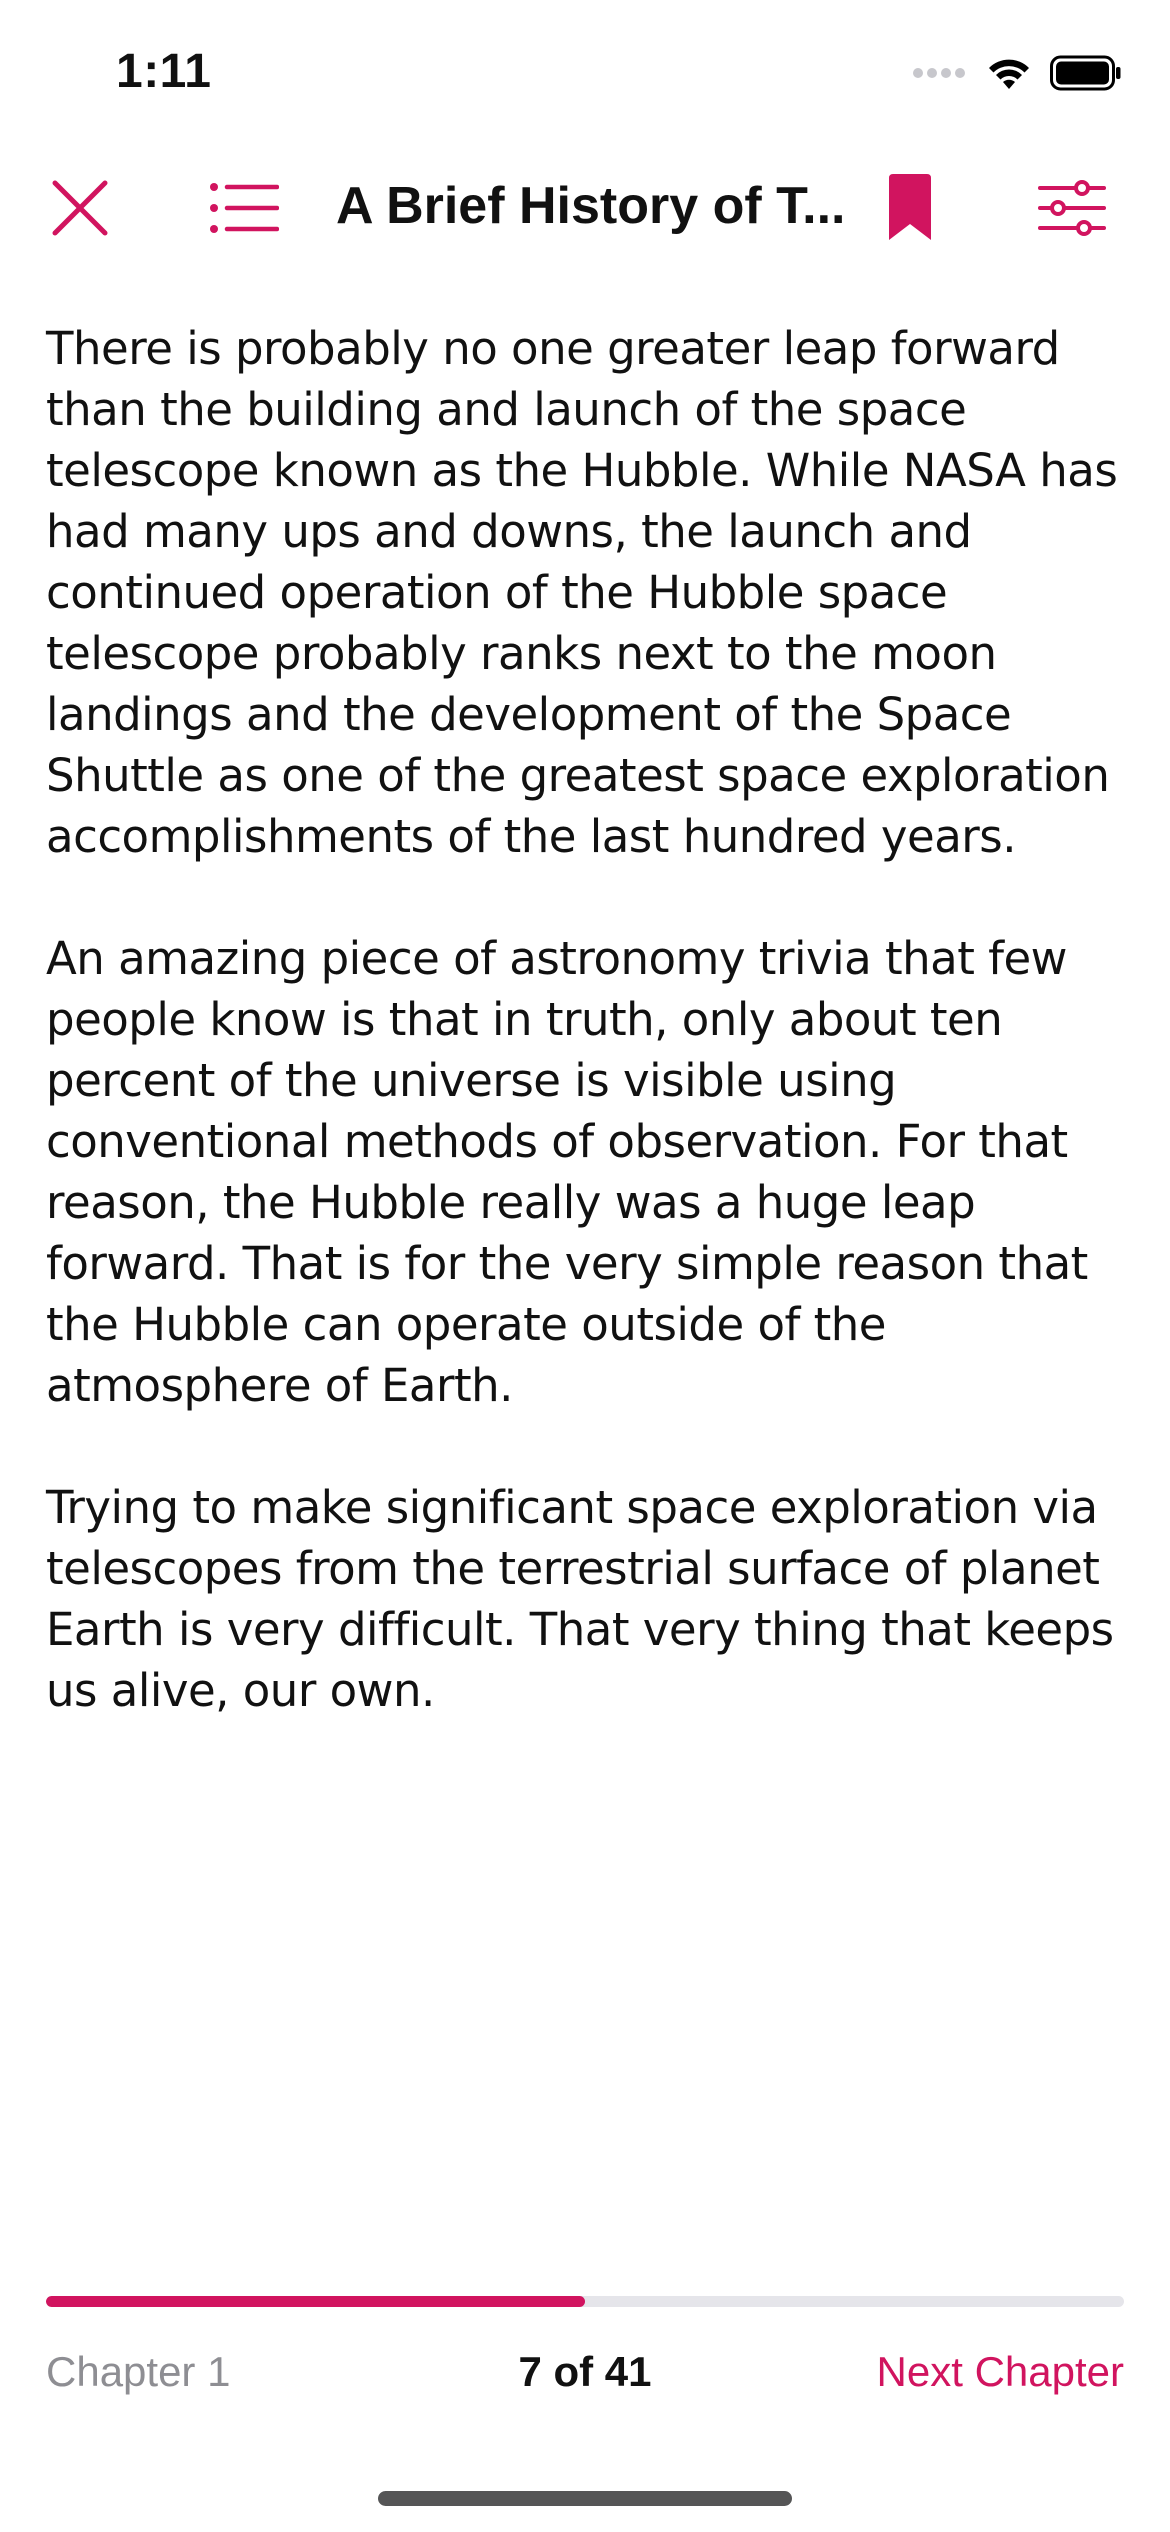 The image size is (1170, 2532). I want to click on wifi-icon, so click(1009, 75).